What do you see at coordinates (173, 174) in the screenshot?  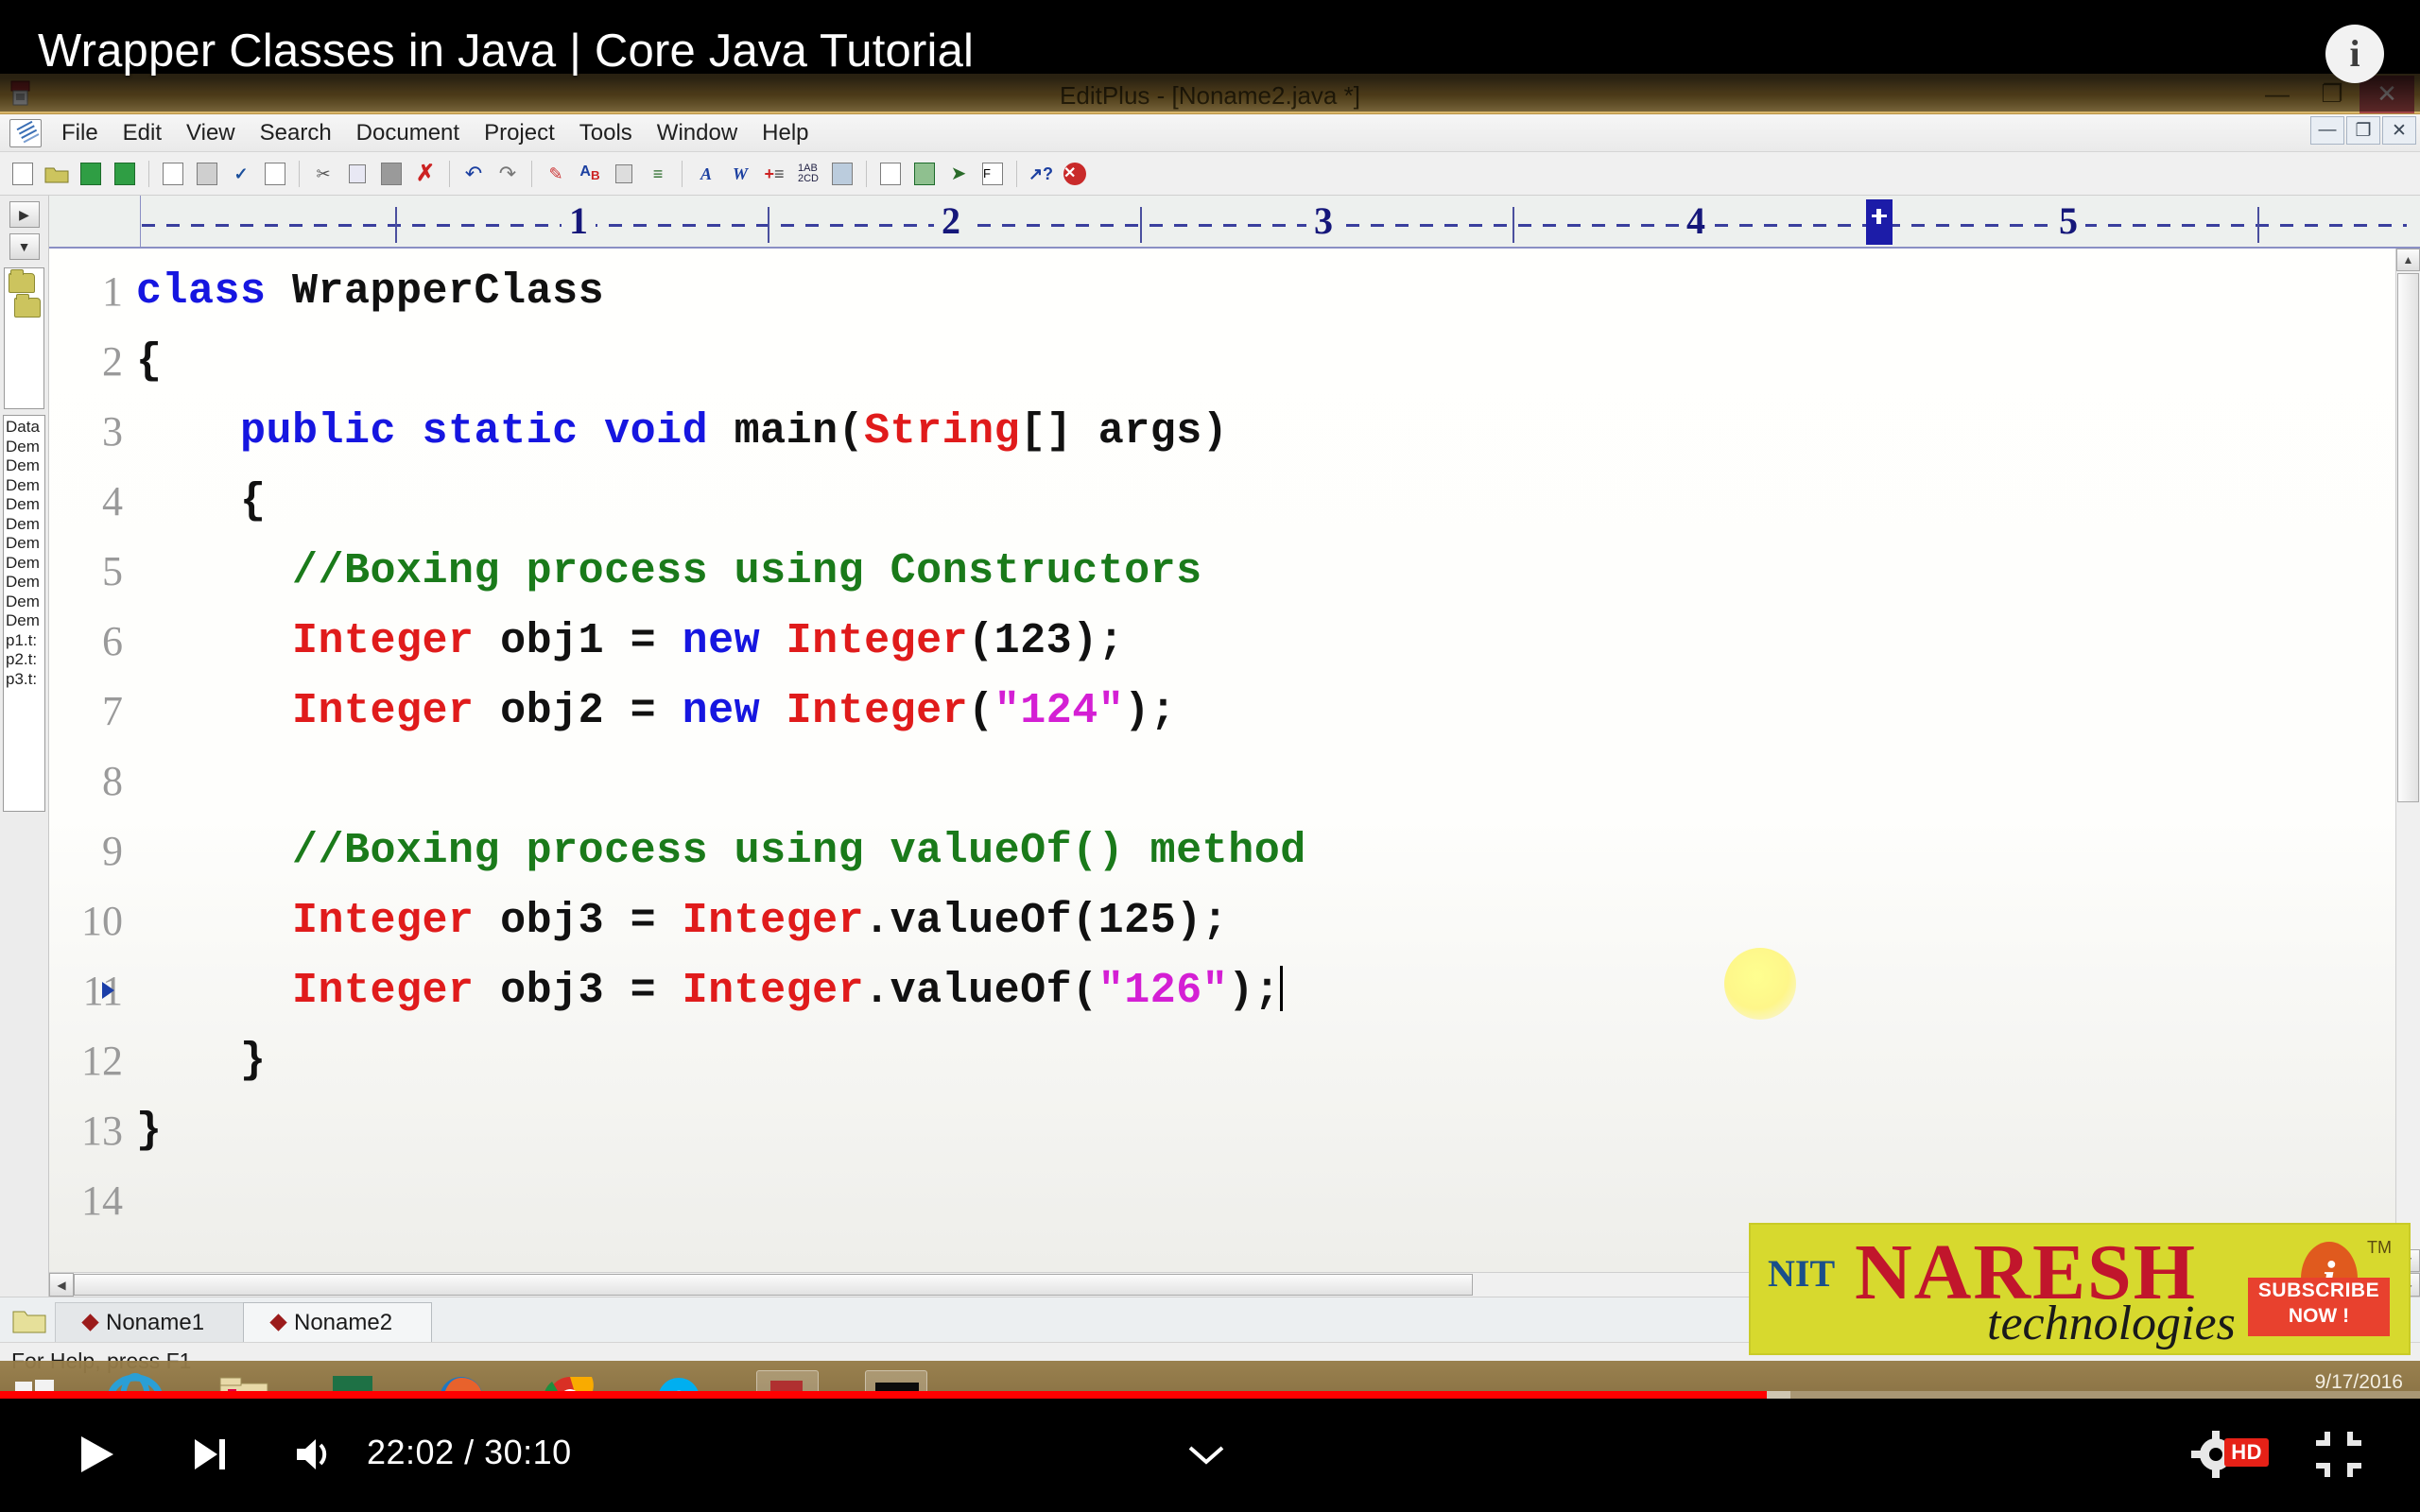 I see `print-preview-icon` at bounding box center [173, 174].